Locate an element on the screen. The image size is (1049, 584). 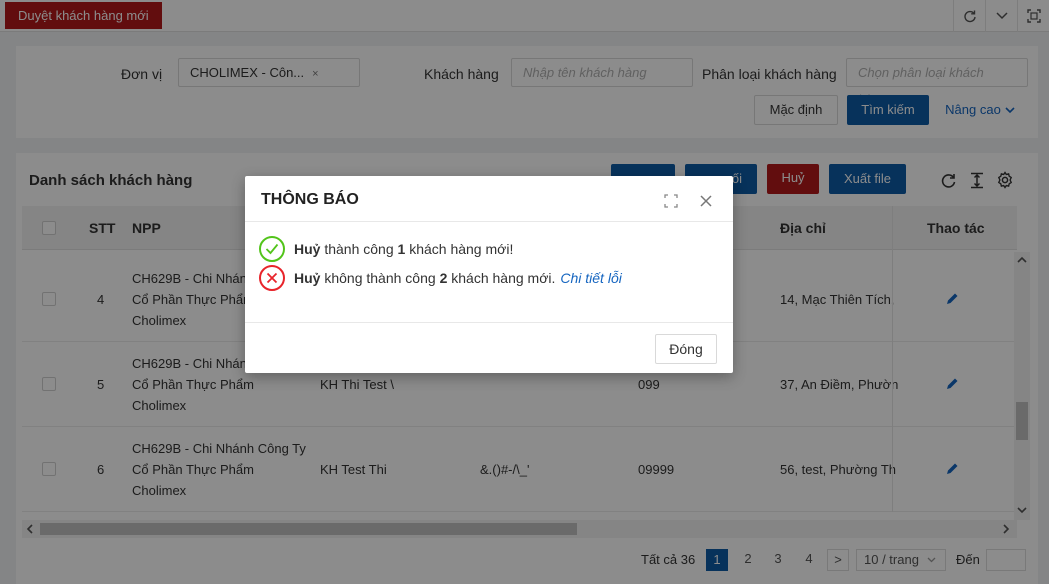
close-button: Đóng is located at coordinates (686, 349).